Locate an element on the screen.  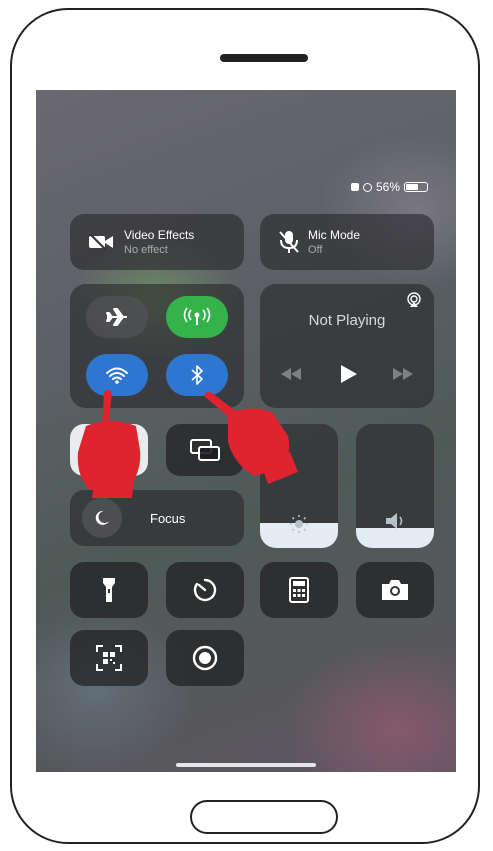
home-button is located at coordinates (264, 817).